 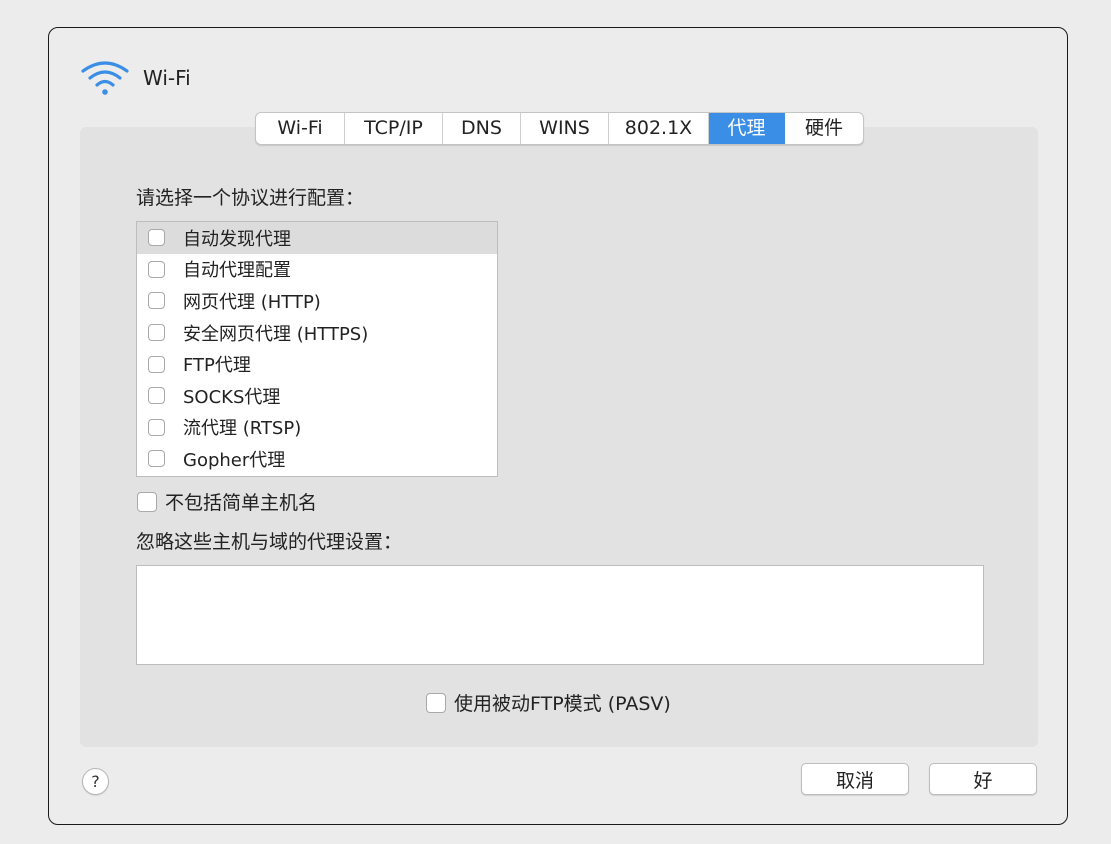 I want to click on exclude-simple-hostnames: 不包括简单主机名, so click(x=227, y=501).